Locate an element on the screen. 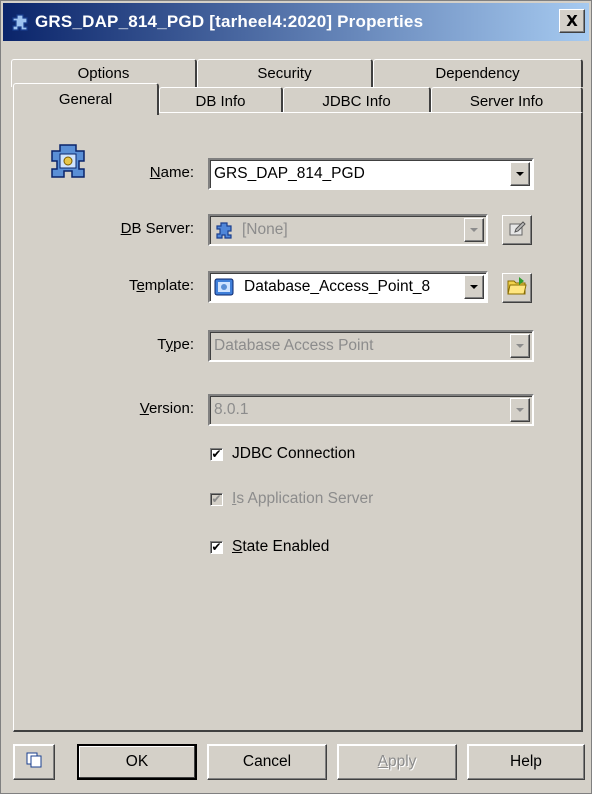 This screenshot has width=592, height=794. cancel-label: Cancel is located at coordinates (267, 761).